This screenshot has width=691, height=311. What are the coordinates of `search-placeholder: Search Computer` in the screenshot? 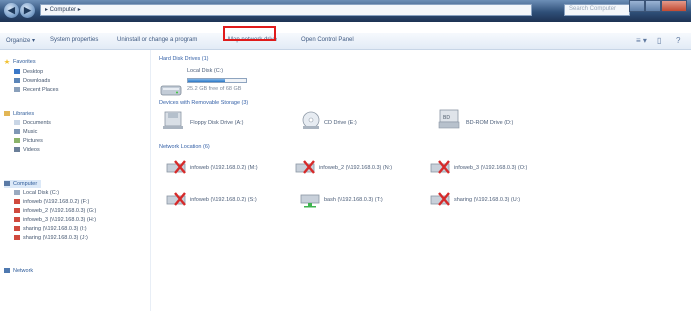 It's located at (593, 9).